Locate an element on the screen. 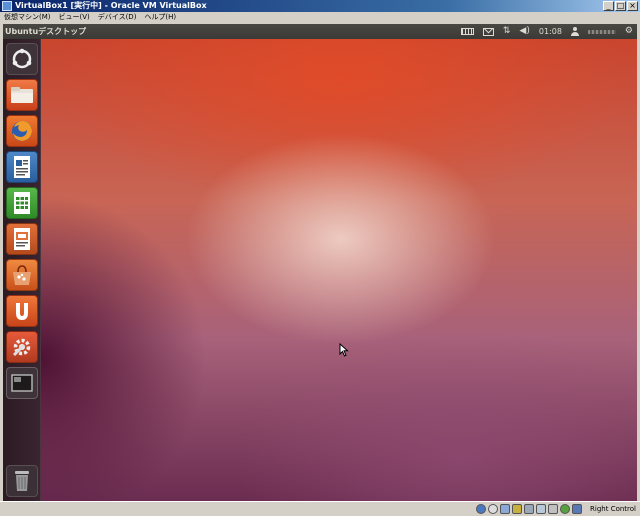  host-key-label: Right Control is located at coordinates (613, 509).